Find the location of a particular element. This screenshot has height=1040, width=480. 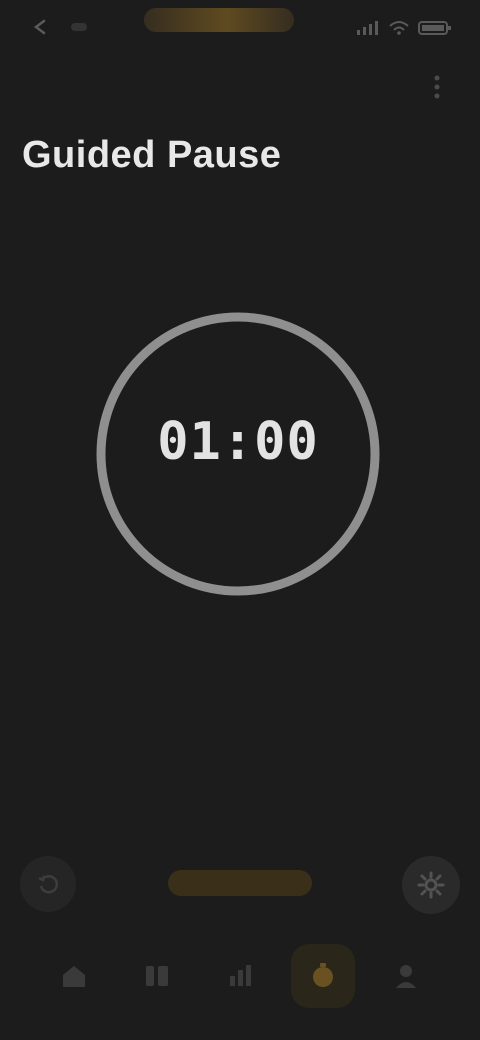

settings-button is located at coordinates (431, 885).